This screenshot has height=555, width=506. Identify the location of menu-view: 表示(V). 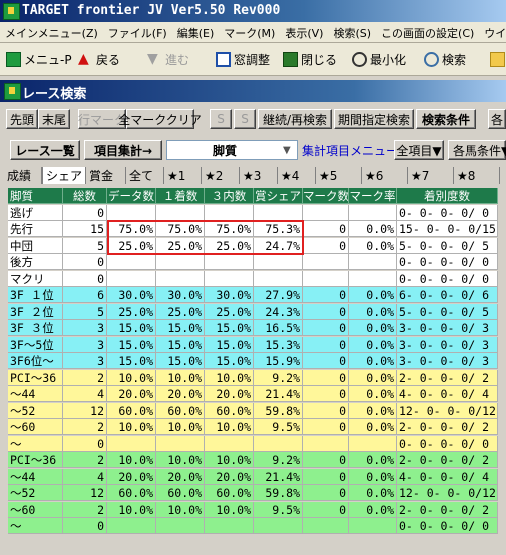
(304, 31).